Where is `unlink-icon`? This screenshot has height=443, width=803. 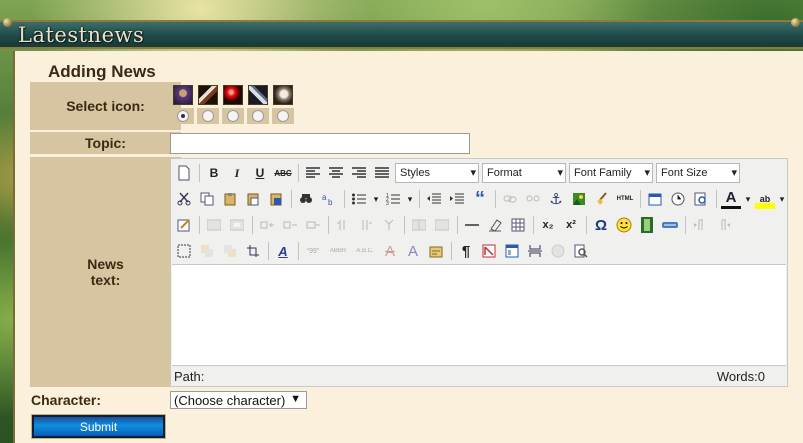 unlink-icon is located at coordinates (533, 199).